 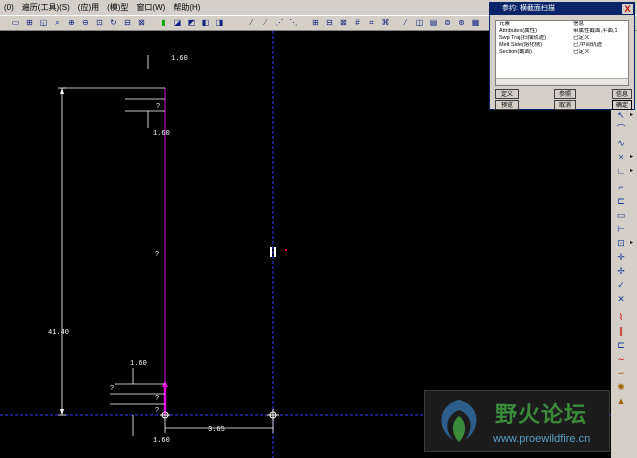 I want to click on horizontal-scrollbar, so click(x=562, y=81).